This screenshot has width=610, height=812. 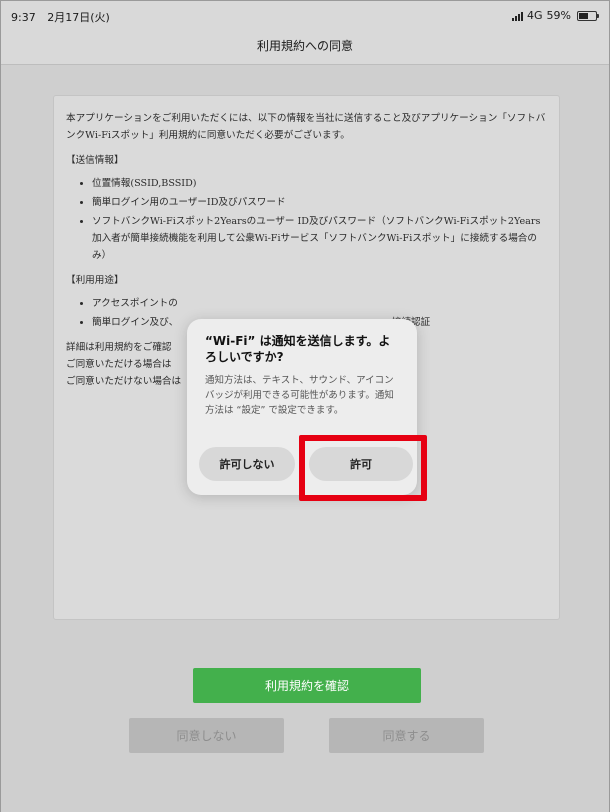 What do you see at coordinates (406, 735) in the screenshot?
I see `agree-button: 同意する` at bounding box center [406, 735].